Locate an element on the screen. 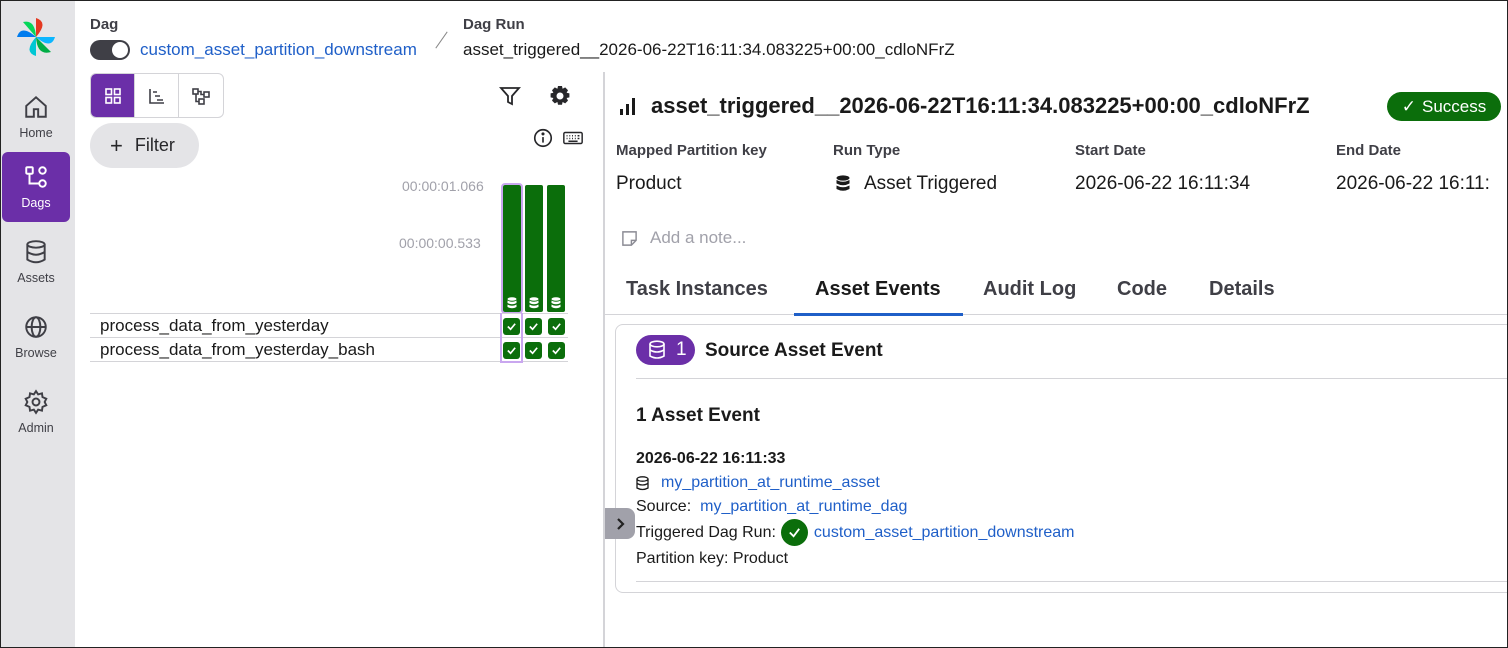 This screenshot has height=648, width=1508. meta-value-start-date: 2026-06-22 16:11:34 is located at coordinates (1163, 183).